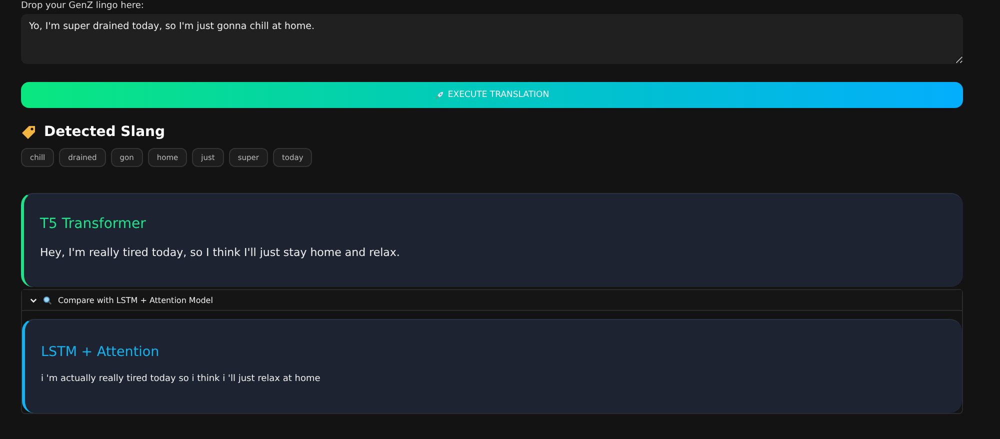 The width and height of the screenshot is (1000, 439). I want to click on rocket-icon, so click(439, 95).